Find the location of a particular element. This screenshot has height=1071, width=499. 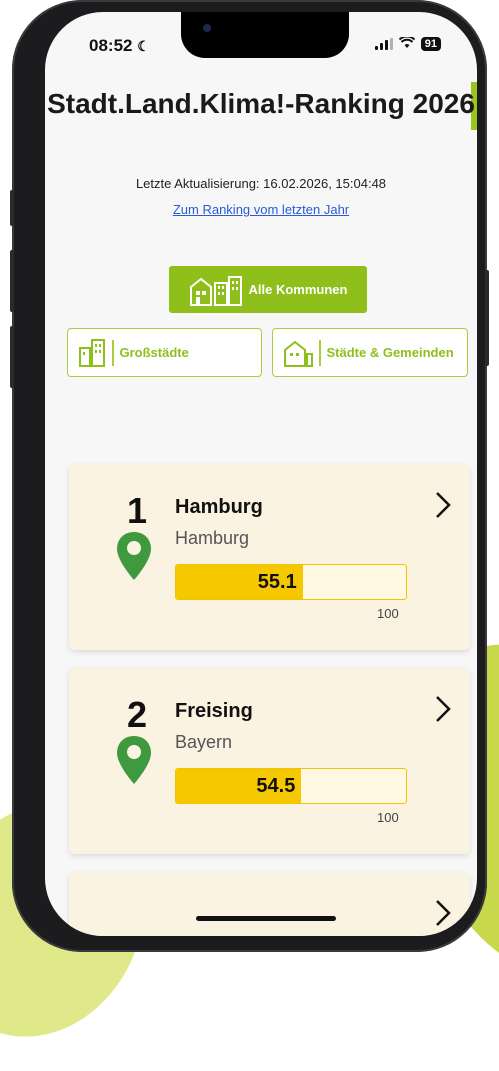

ranking-card: 1 Hamburg Hamburg 55.1 100 is located at coordinates (269, 557).